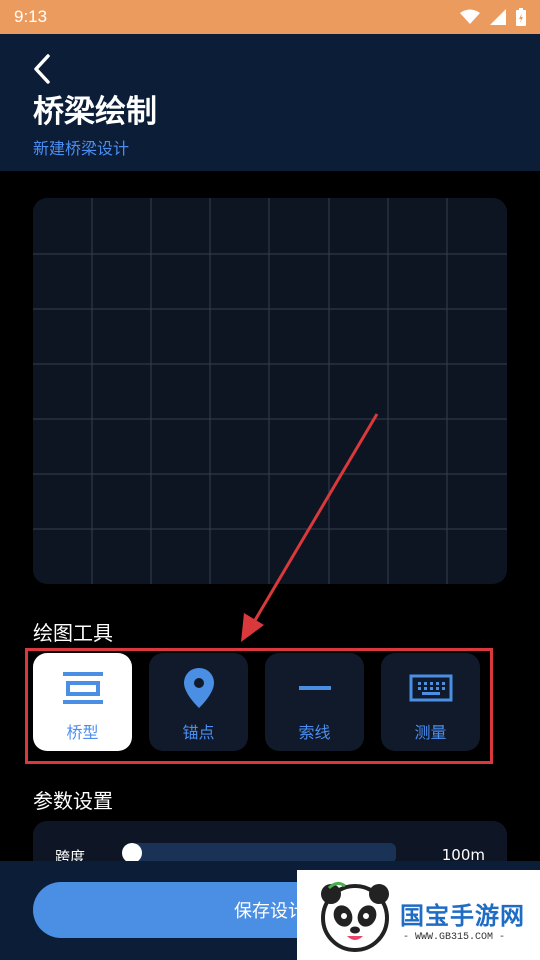 This screenshot has height=960, width=540. What do you see at coordinates (462, 916) in the screenshot?
I see `watermark-brand: 国宝手游网` at bounding box center [462, 916].